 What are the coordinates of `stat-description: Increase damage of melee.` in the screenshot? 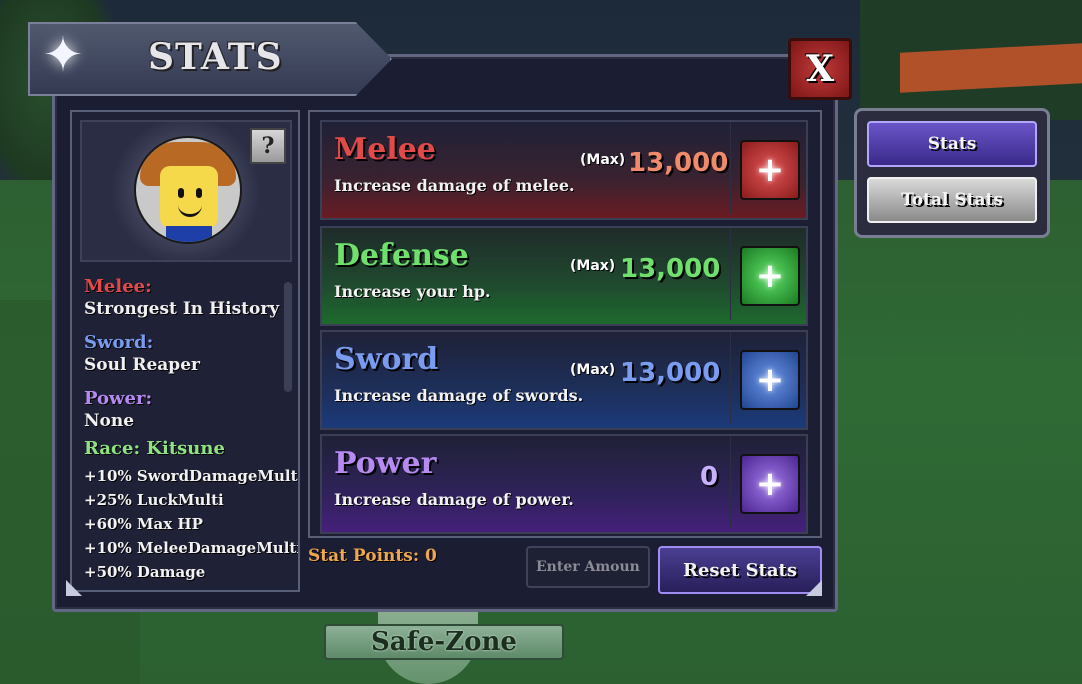 It's located at (454, 185).